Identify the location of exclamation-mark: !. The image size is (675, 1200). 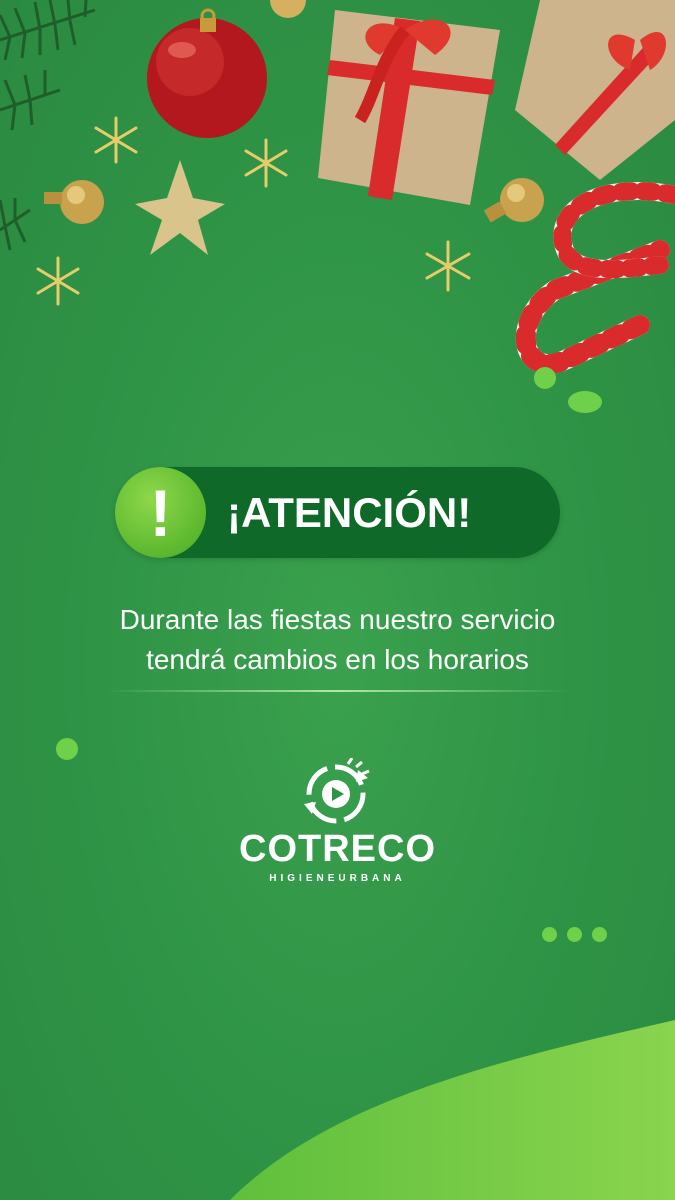
(160, 512).